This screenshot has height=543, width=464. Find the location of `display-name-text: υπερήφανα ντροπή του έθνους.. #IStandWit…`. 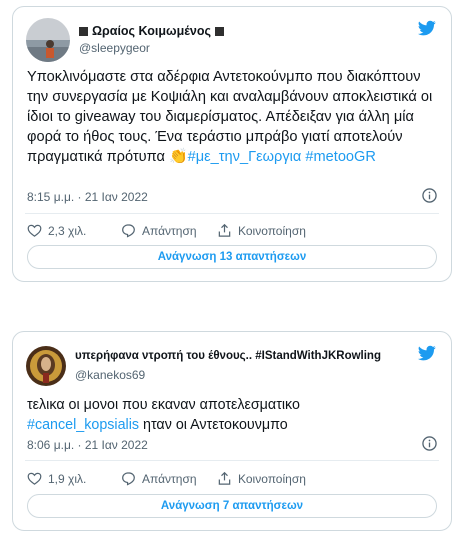

display-name-text: υπερήφανα ντροπή του έθνους.. #IStandWit… is located at coordinates (228, 356).